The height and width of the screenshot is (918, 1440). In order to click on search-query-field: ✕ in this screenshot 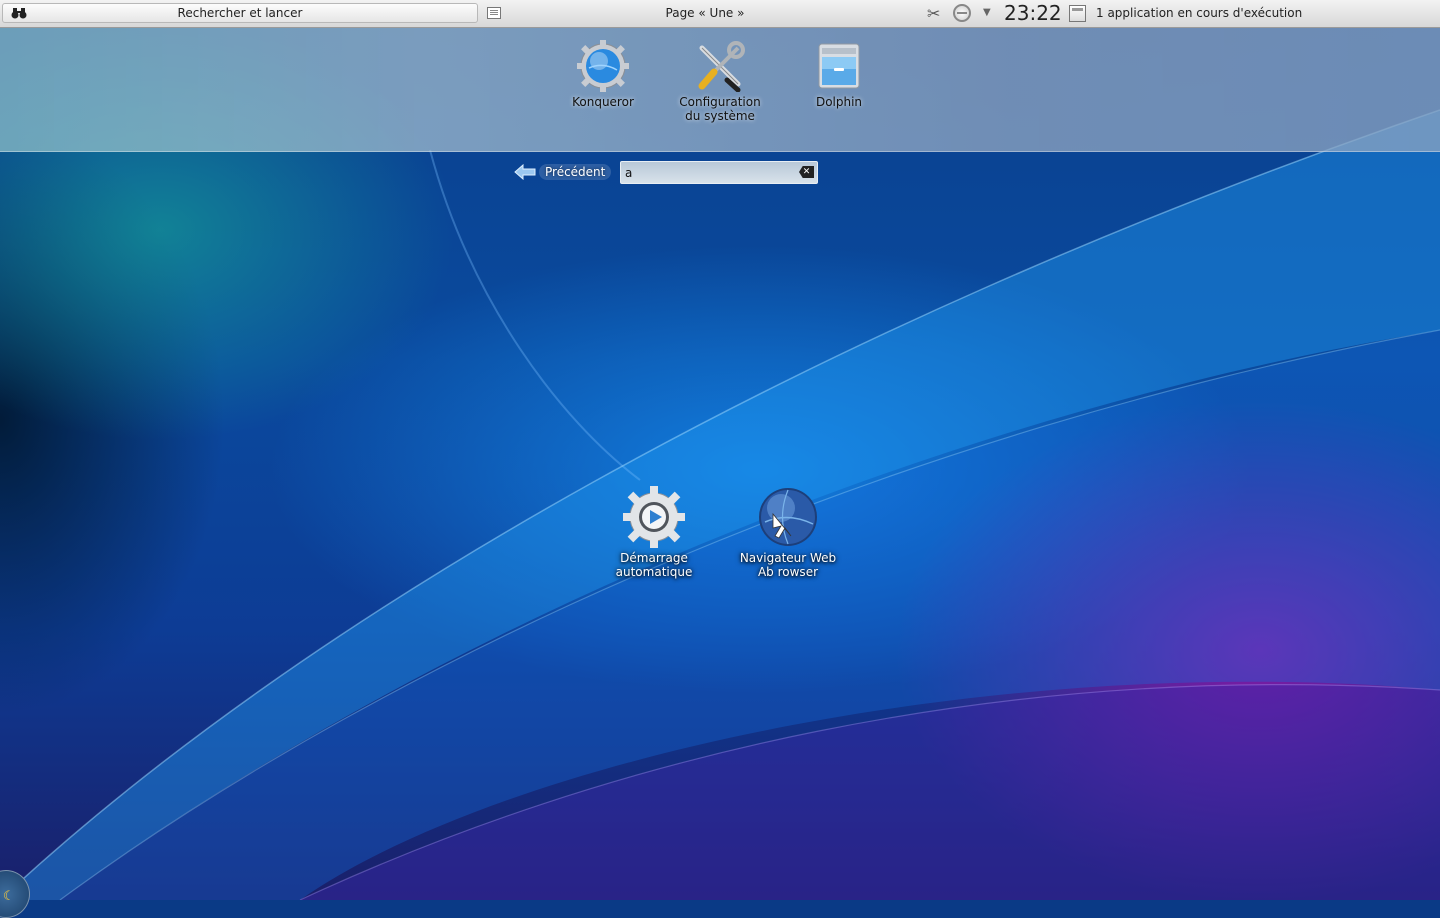, I will do `click(719, 172)`.